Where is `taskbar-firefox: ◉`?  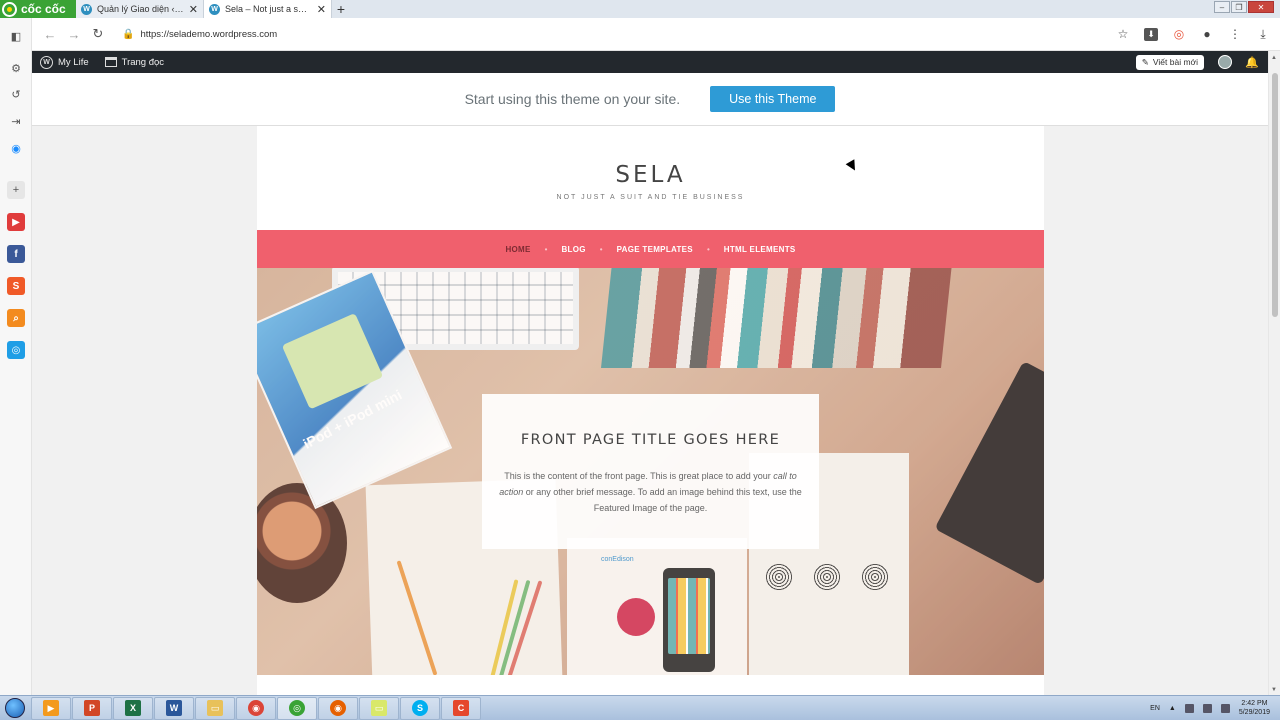
taskbar-firefox: ◉ is located at coordinates (338, 708).